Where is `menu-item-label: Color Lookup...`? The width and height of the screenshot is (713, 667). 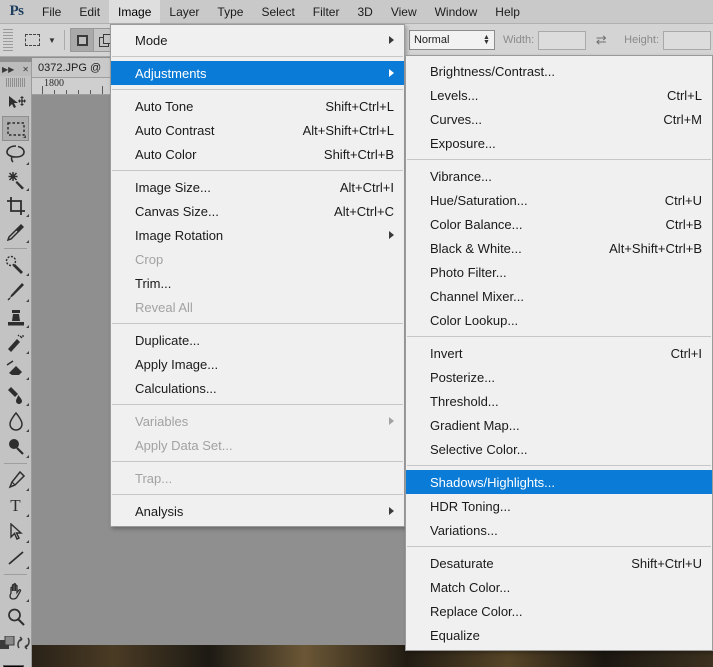
menu-item-label: Color Lookup... is located at coordinates (474, 320).